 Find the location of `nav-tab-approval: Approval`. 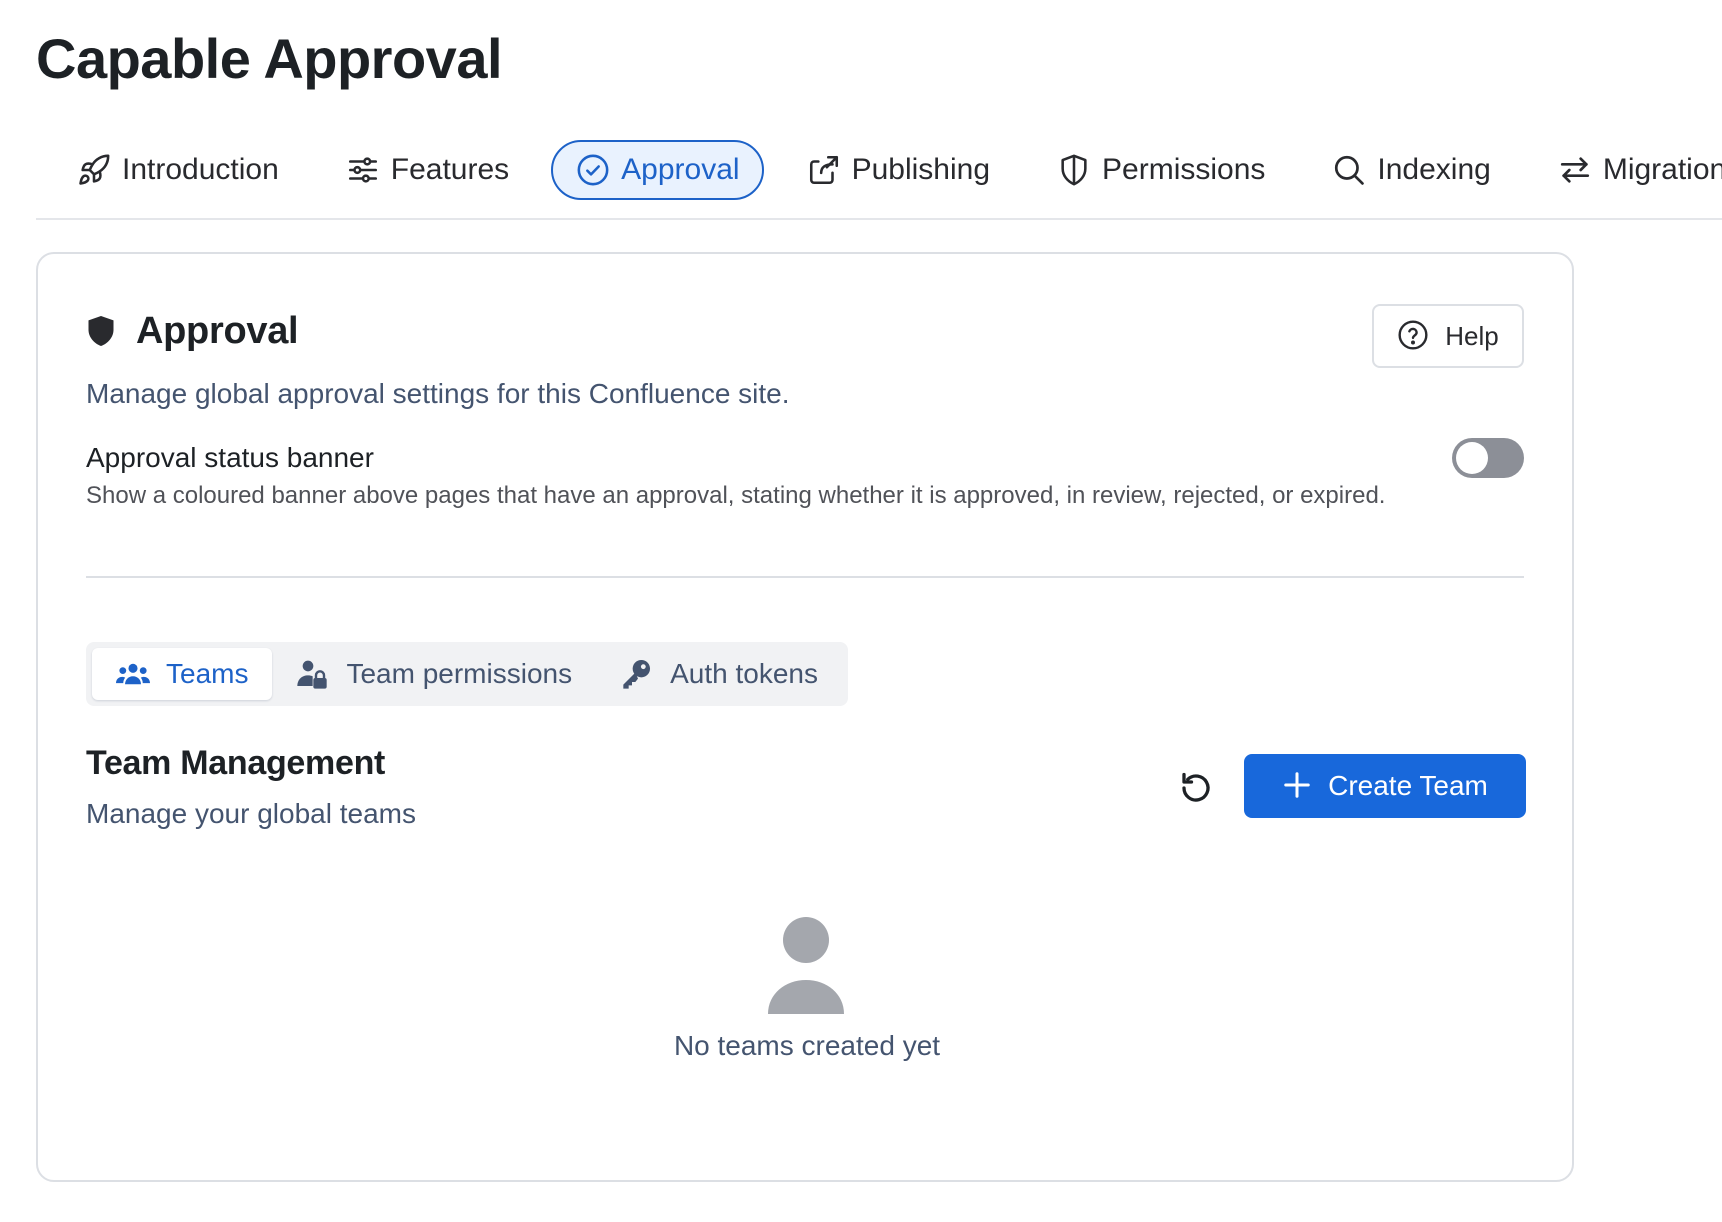

nav-tab-approval: Approval is located at coordinates (657, 170).